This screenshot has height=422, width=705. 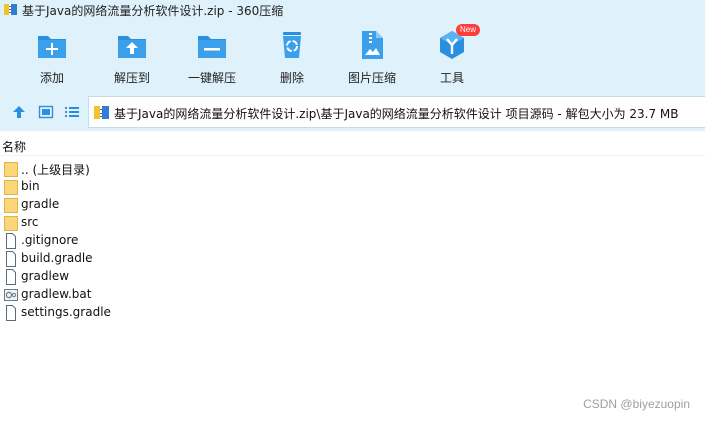 What do you see at coordinates (352, 223) in the screenshot?
I see `list-item: src` at bounding box center [352, 223].